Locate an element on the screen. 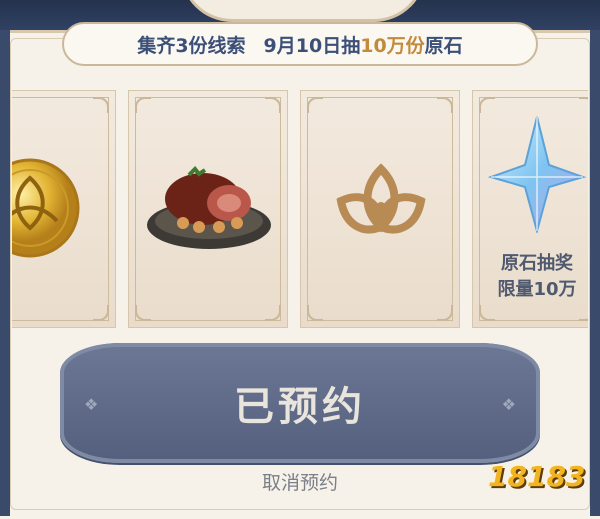  left-ornament-icon: ❖ is located at coordinates (91, 404).